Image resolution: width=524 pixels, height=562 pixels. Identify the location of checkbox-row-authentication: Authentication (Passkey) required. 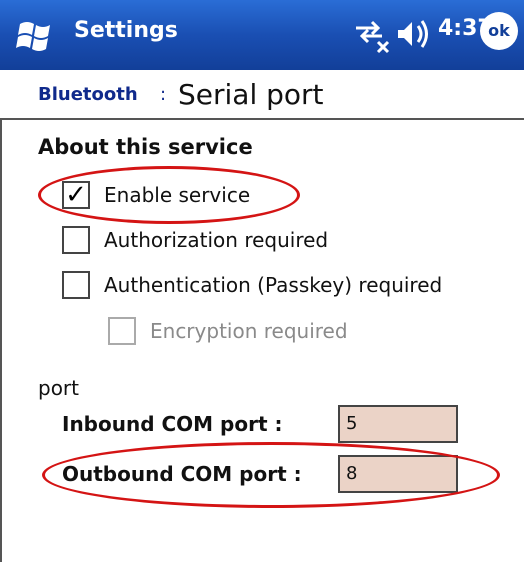
(252, 285).